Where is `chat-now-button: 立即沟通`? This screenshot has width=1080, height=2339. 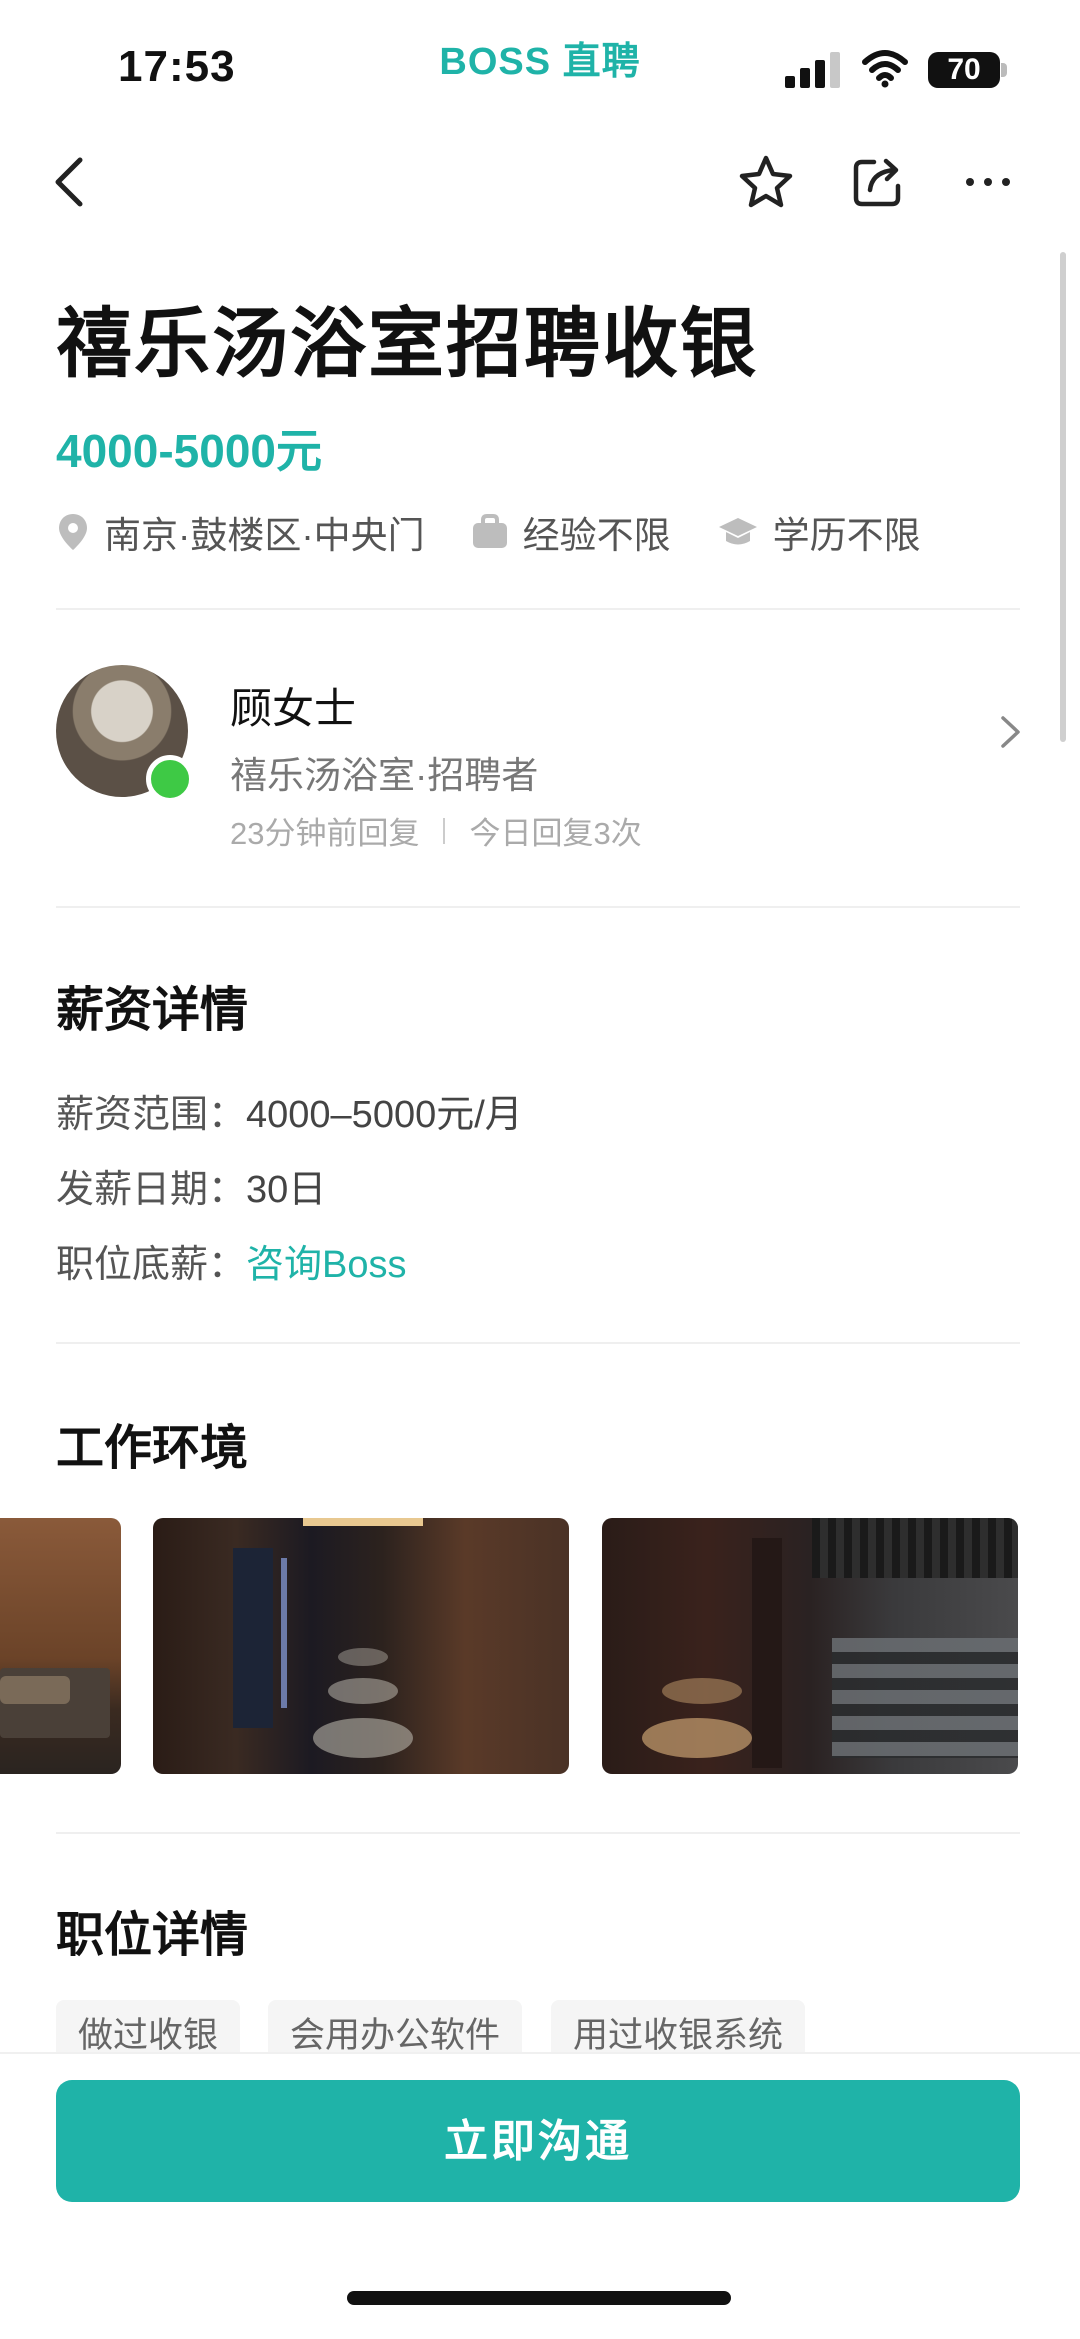 chat-now-button: 立即沟通 is located at coordinates (538, 2141).